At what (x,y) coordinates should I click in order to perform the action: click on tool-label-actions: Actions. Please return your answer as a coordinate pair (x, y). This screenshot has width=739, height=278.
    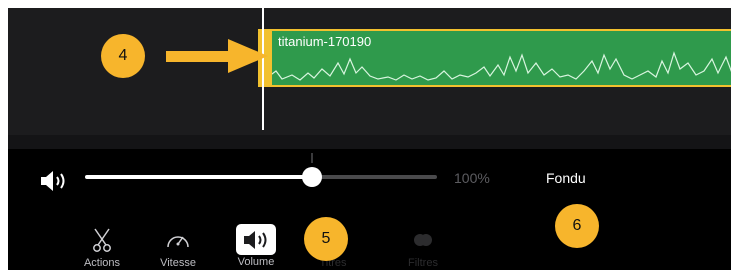
    Looking at the image, I should click on (102, 263).